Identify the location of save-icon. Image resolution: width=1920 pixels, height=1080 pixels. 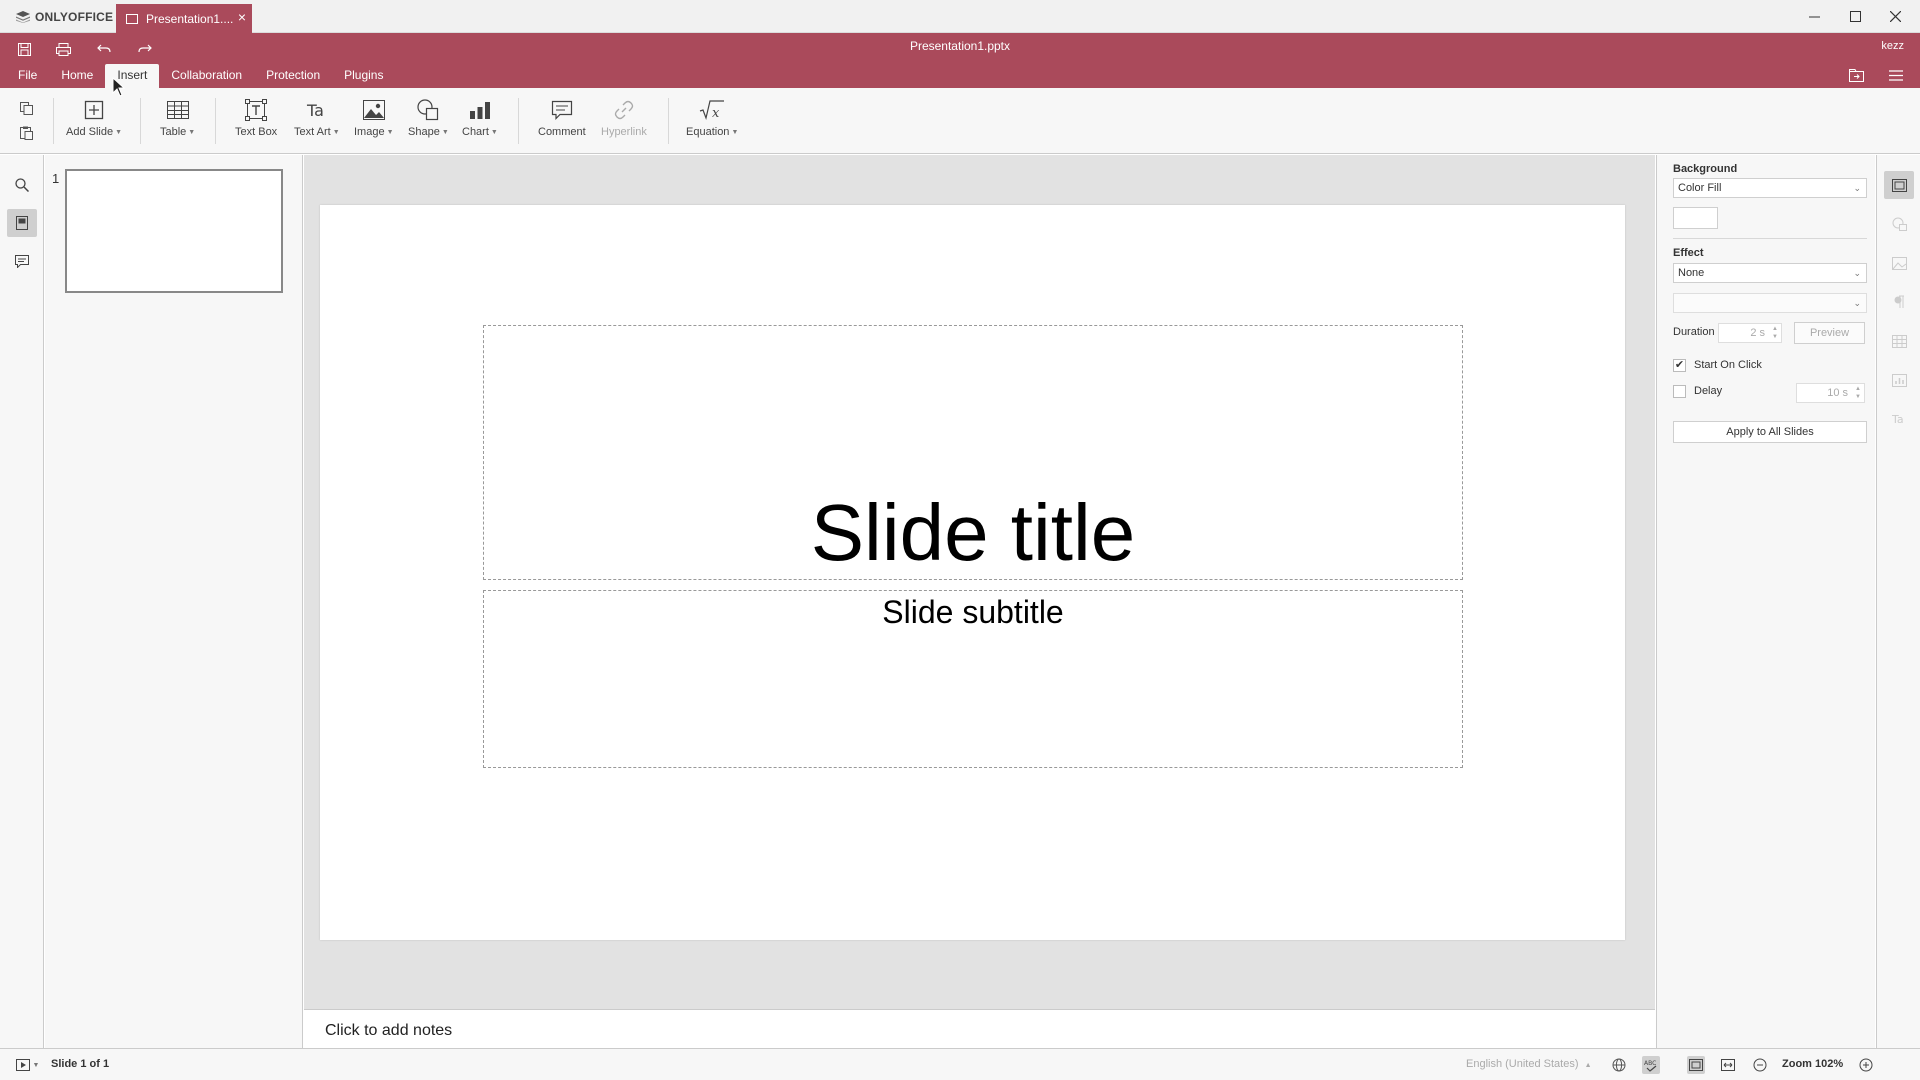
(24, 49).